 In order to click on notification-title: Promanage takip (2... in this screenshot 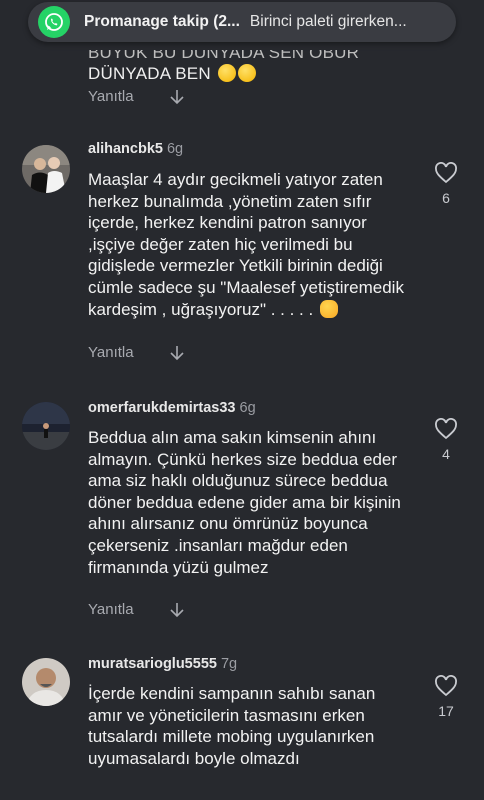, I will do `click(162, 21)`.